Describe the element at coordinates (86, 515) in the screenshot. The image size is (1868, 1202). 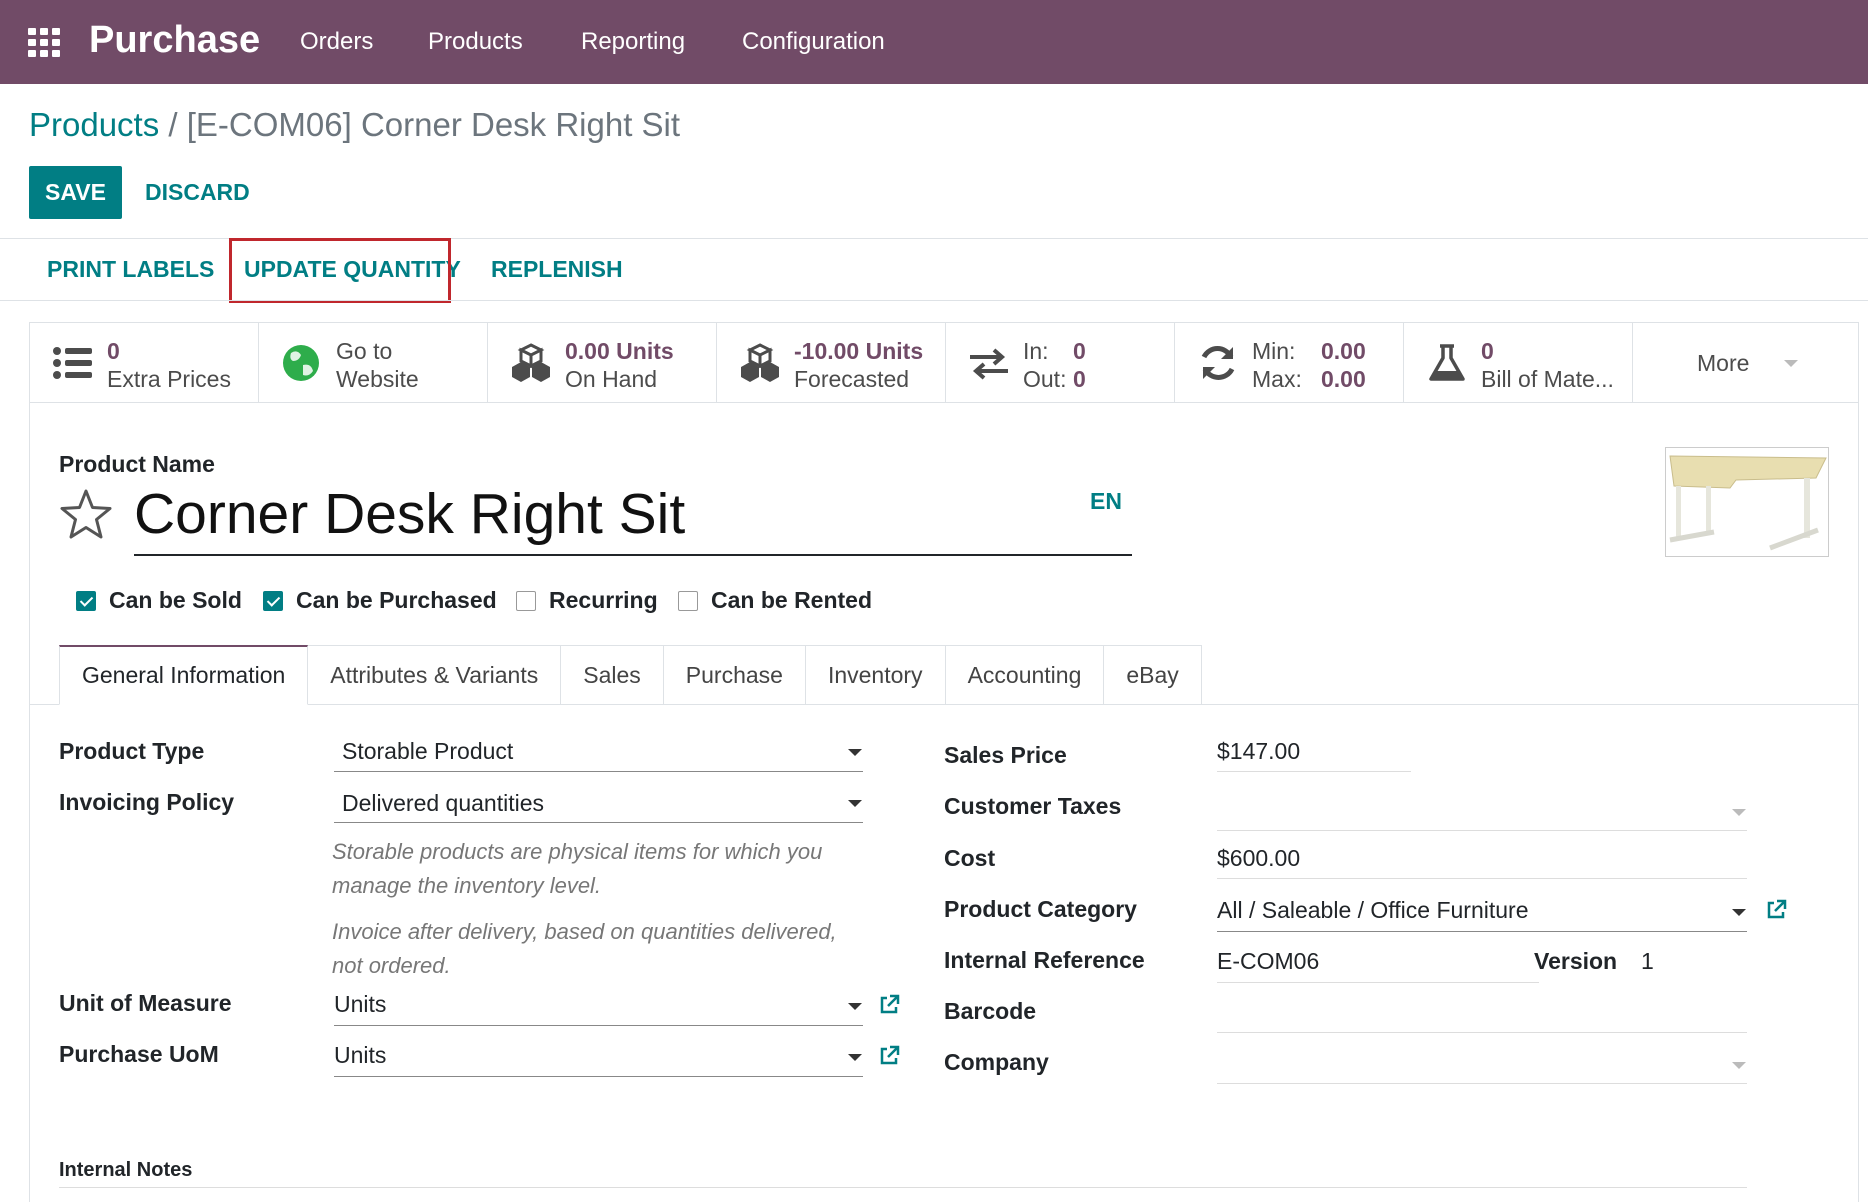
I see `favorite-star-icon` at that location.